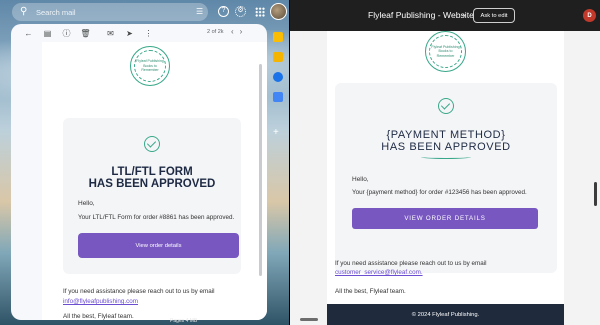  Describe the element at coordinates (100, 301) in the screenshot. I see `help-email-link: info@flyleafpublishing.com` at that location.